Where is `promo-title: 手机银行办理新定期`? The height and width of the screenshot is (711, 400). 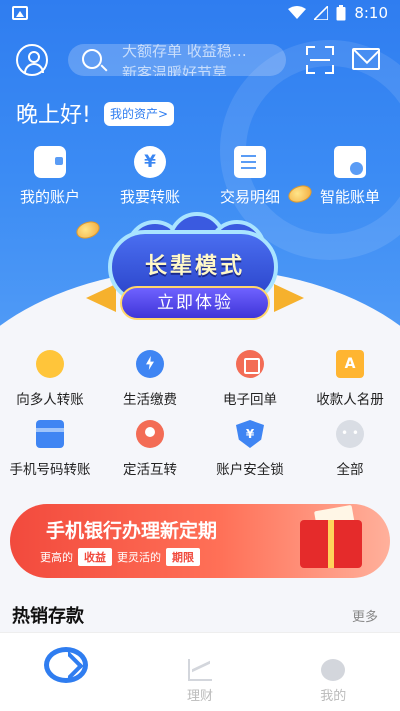 promo-title: 手机银行办理新定期 is located at coordinates (132, 531).